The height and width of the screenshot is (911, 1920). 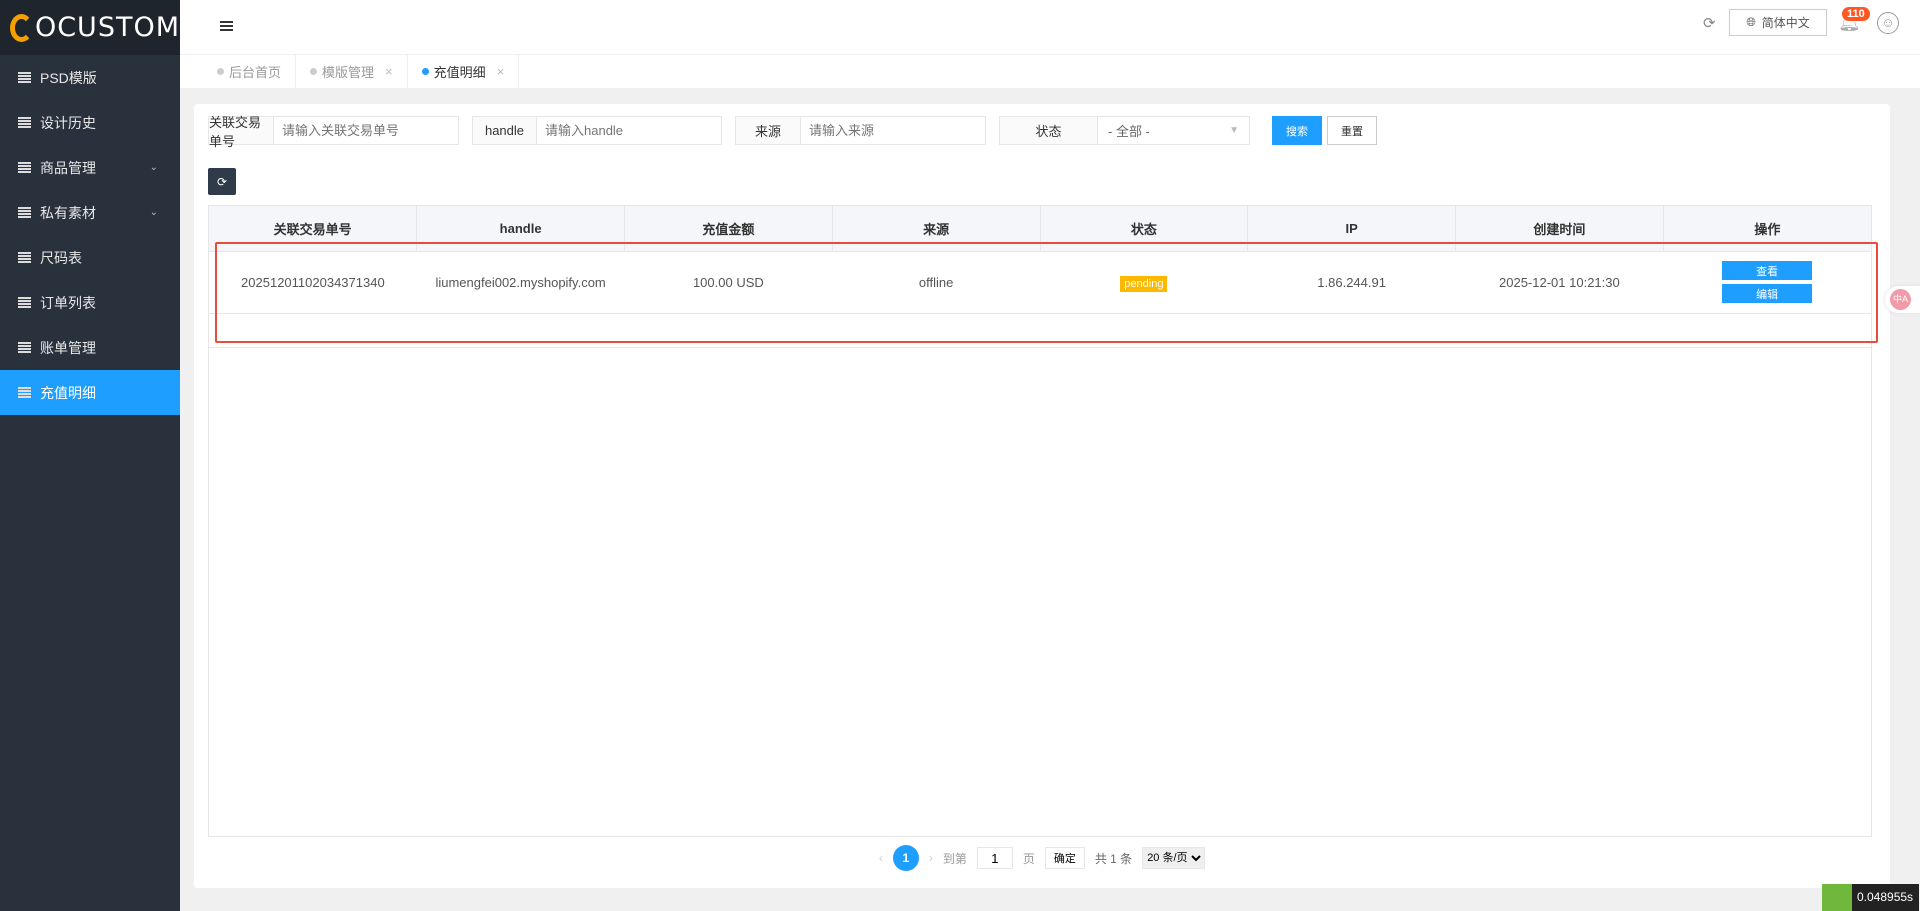 What do you see at coordinates (90, 392) in the screenshot?
I see `sidebar-item-recharge: 充值明细` at bounding box center [90, 392].